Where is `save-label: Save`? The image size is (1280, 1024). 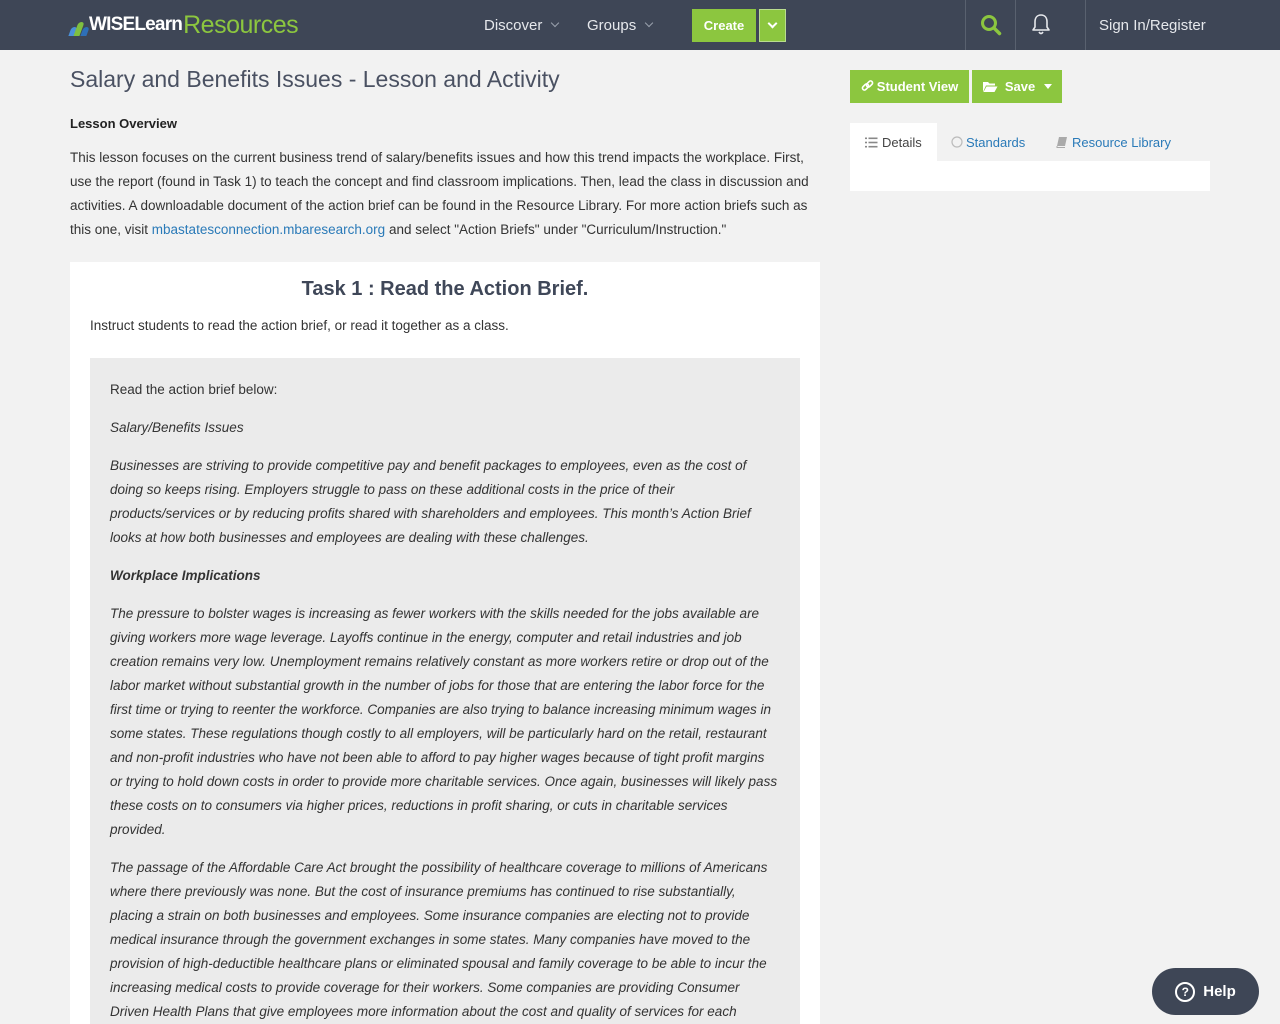 save-label: Save is located at coordinates (1020, 86).